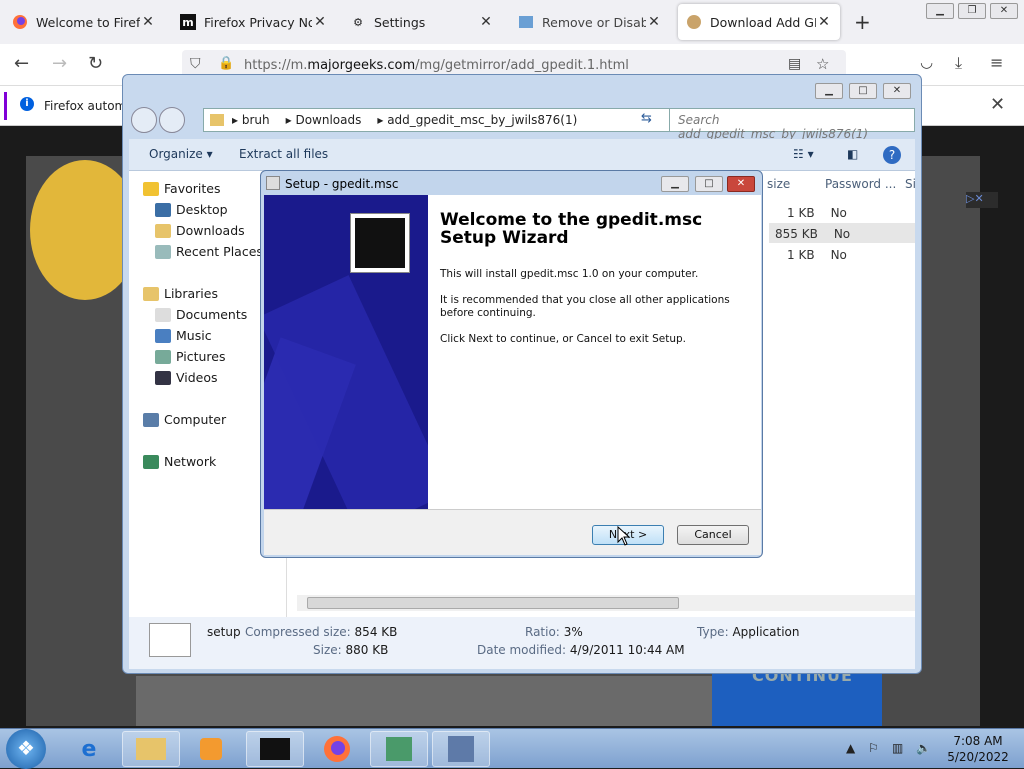 This screenshot has height=769, width=1024. Describe the element at coordinates (183, 335) in the screenshot. I see `nav-music: Music` at that location.